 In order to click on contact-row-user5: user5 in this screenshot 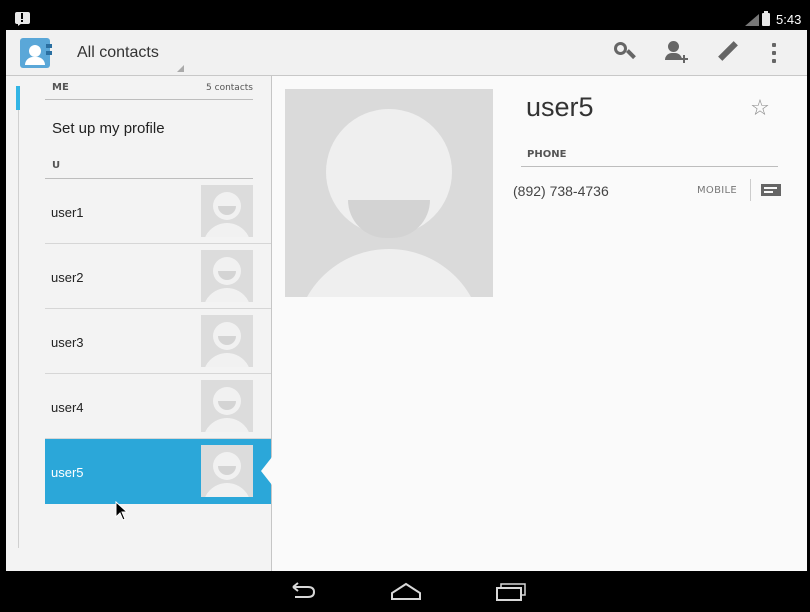, I will do `click(158, 471)`.